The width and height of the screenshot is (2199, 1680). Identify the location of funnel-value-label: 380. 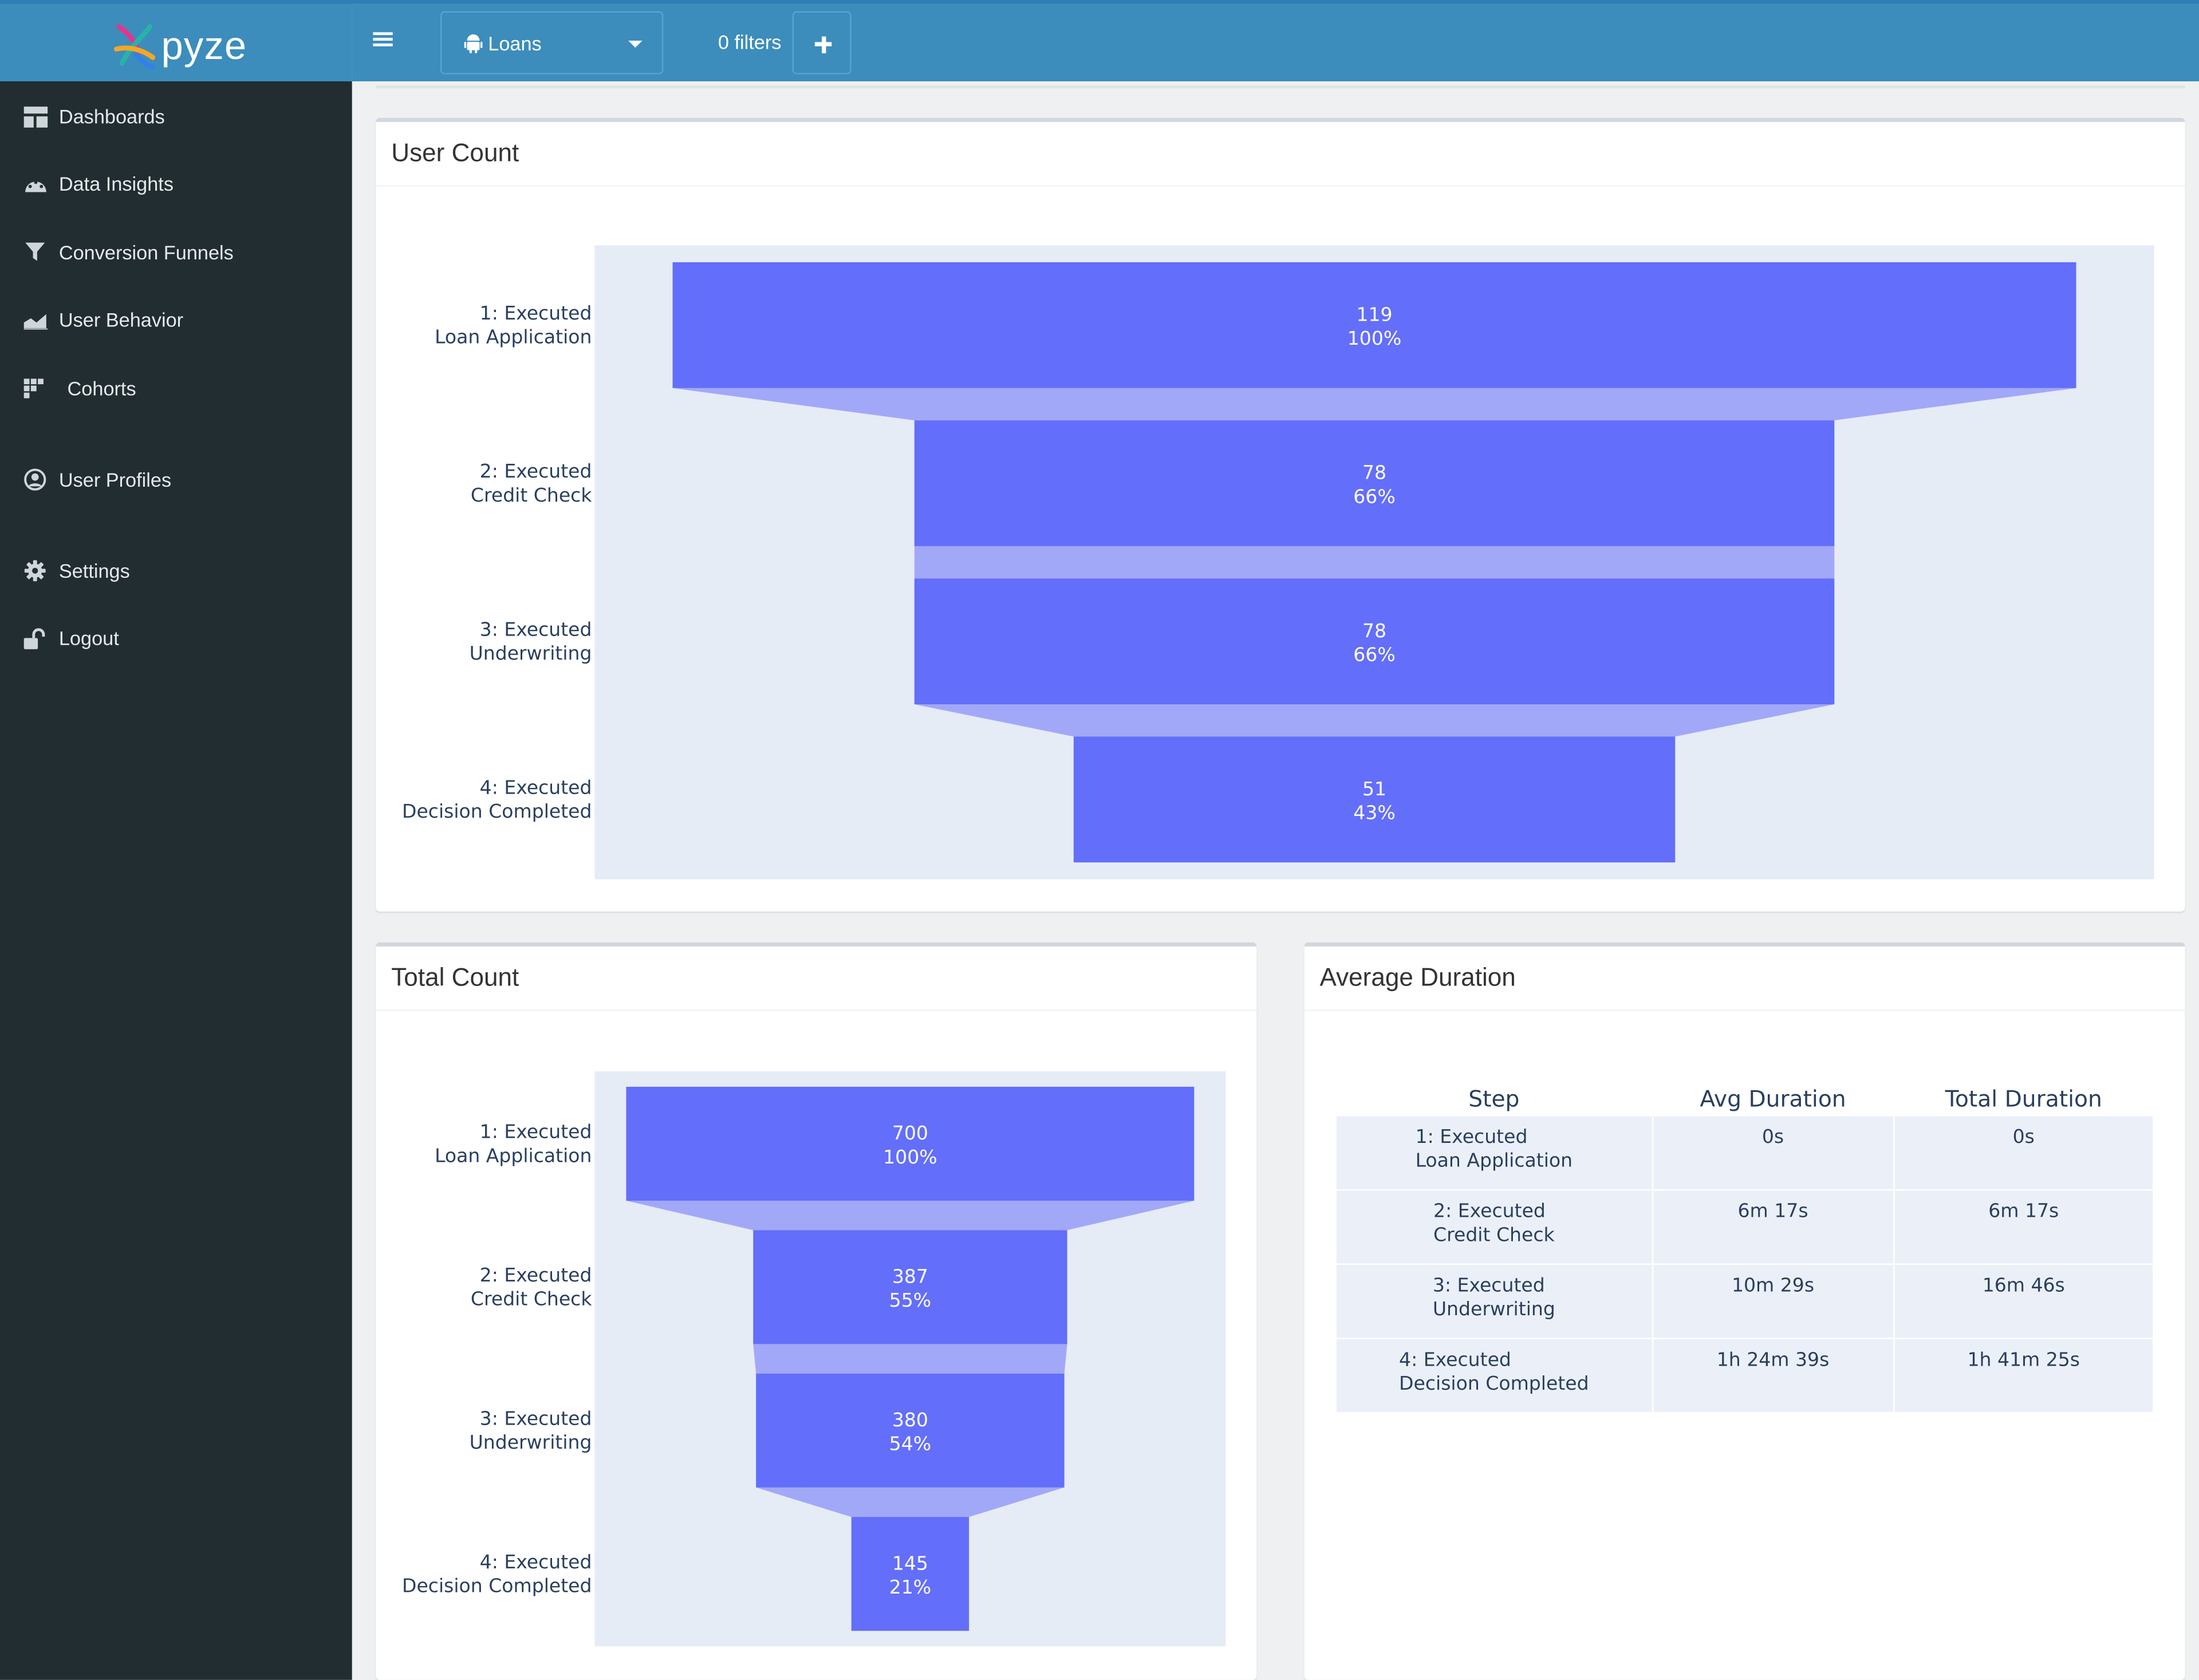
(910, 1420).